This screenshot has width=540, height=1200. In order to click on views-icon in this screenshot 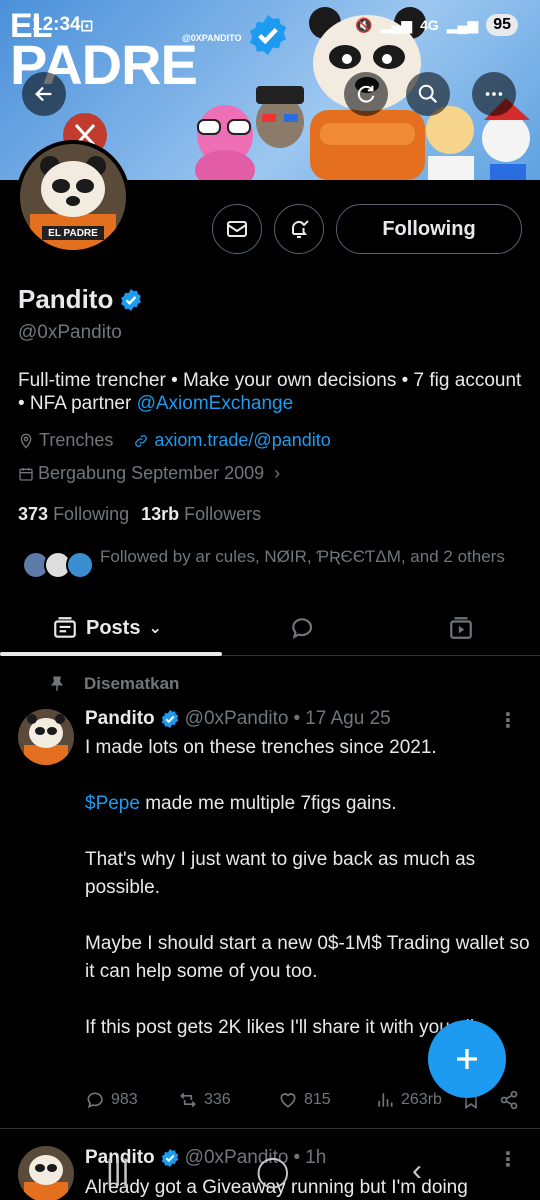, I will do `click(385, 1100)`.